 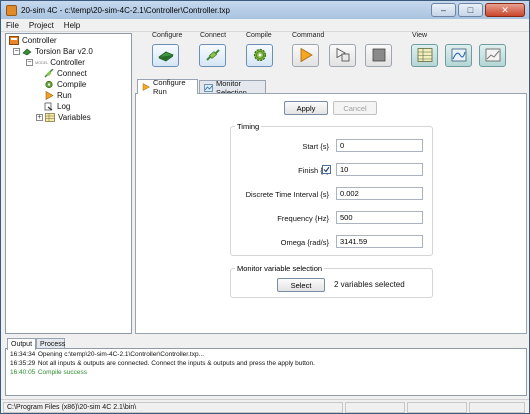 What do you see at coordinates (213, 35) in the screenshot?
I see `connect-group-label: Connect` at bounding box center [213, 35].